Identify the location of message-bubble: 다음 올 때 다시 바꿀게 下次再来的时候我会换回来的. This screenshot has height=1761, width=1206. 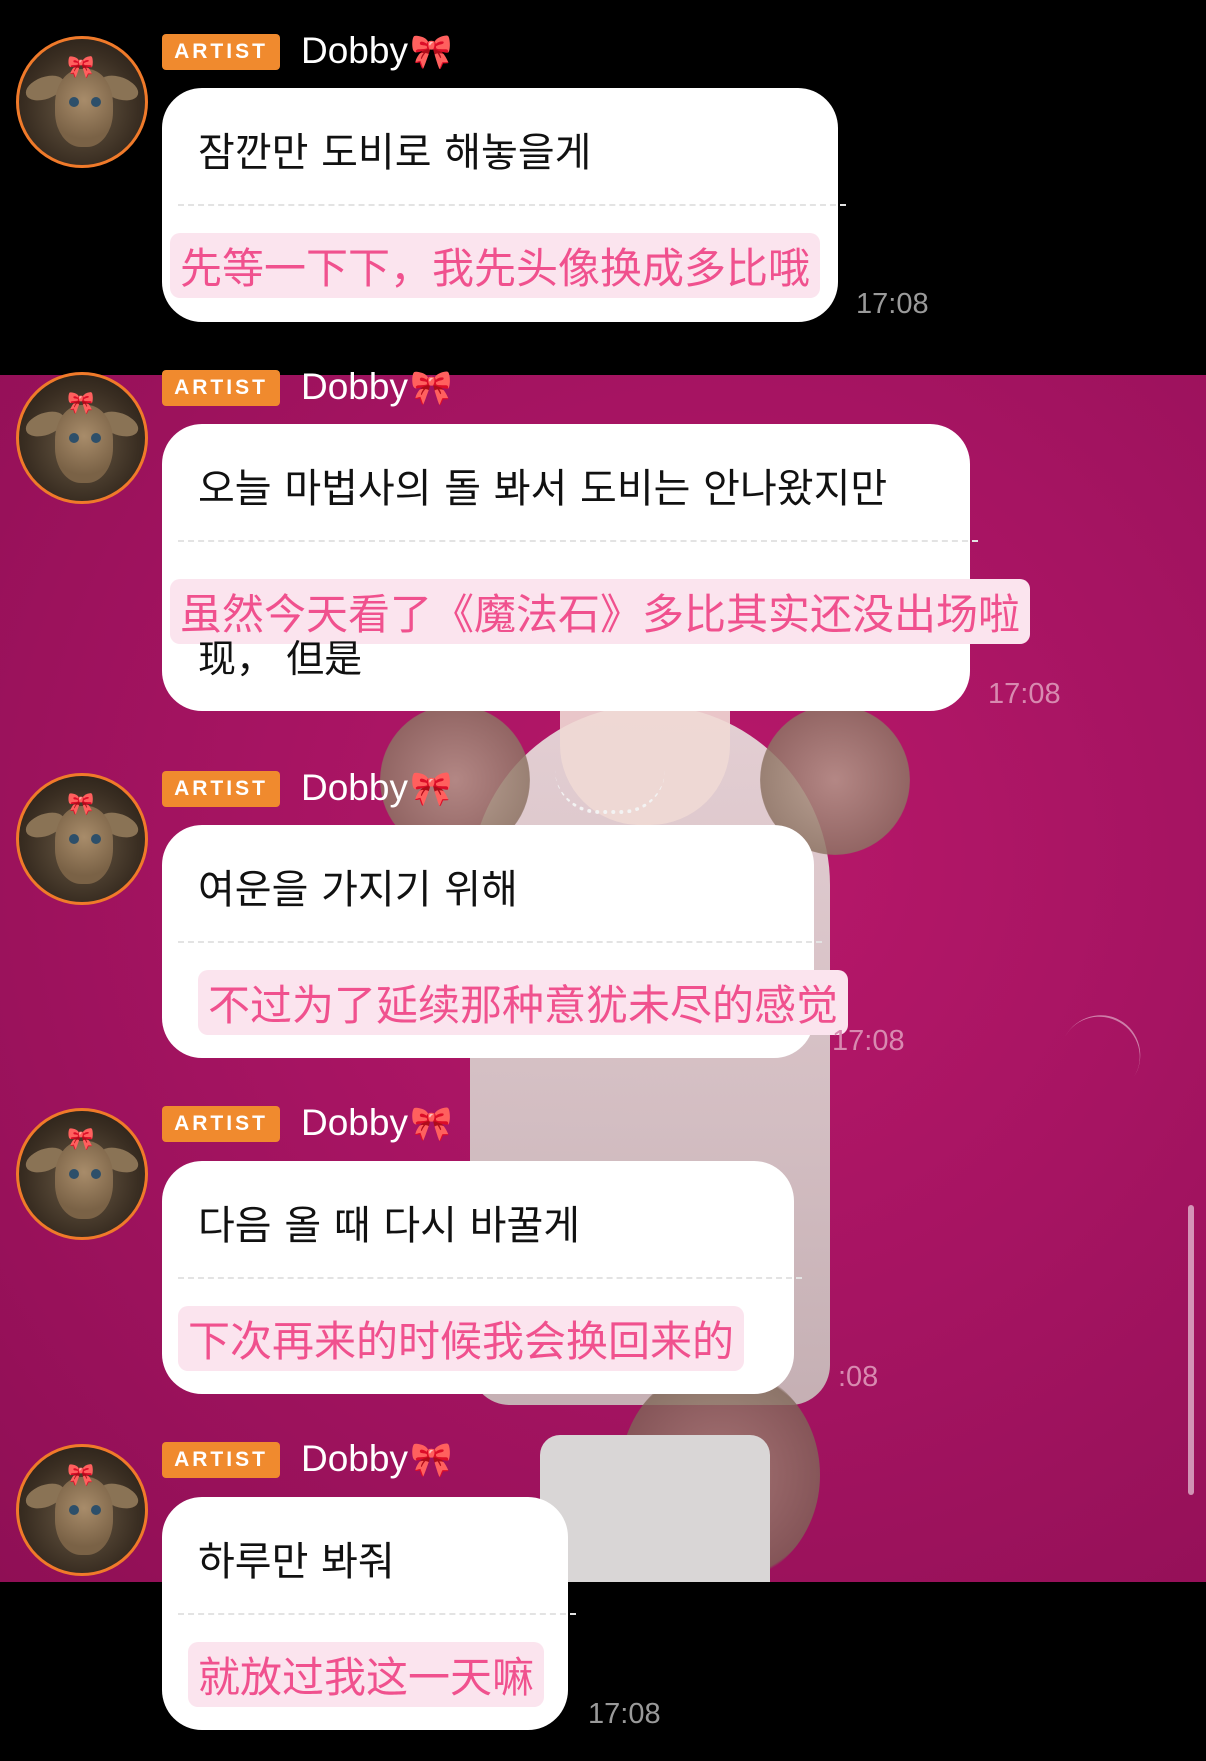
(482, 1277).